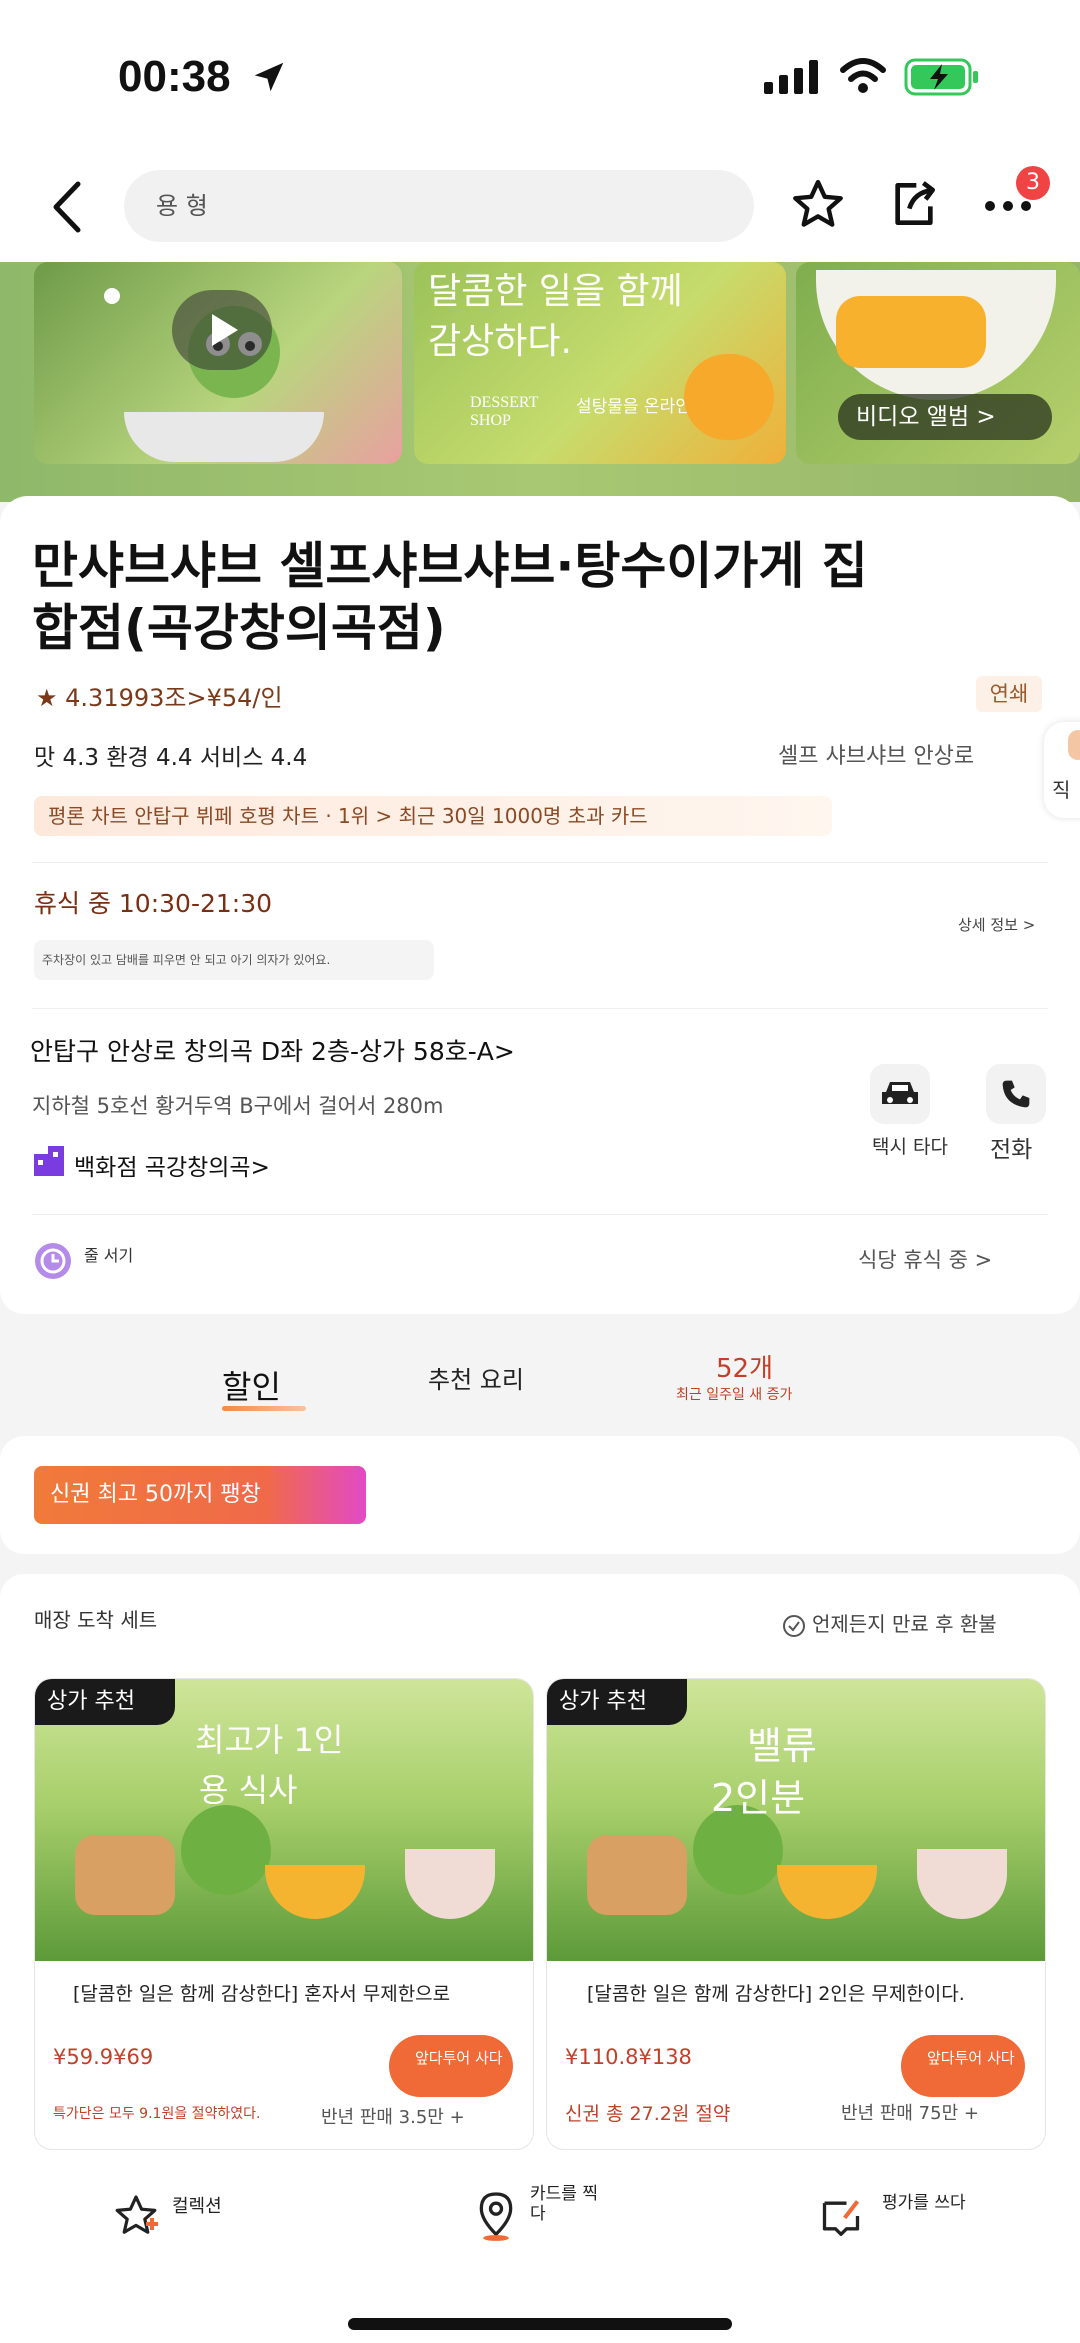 This screenshot has height=2343, width=1080. I want to click on write-review-button: 평가를 쓰다, so click(913, 2214).